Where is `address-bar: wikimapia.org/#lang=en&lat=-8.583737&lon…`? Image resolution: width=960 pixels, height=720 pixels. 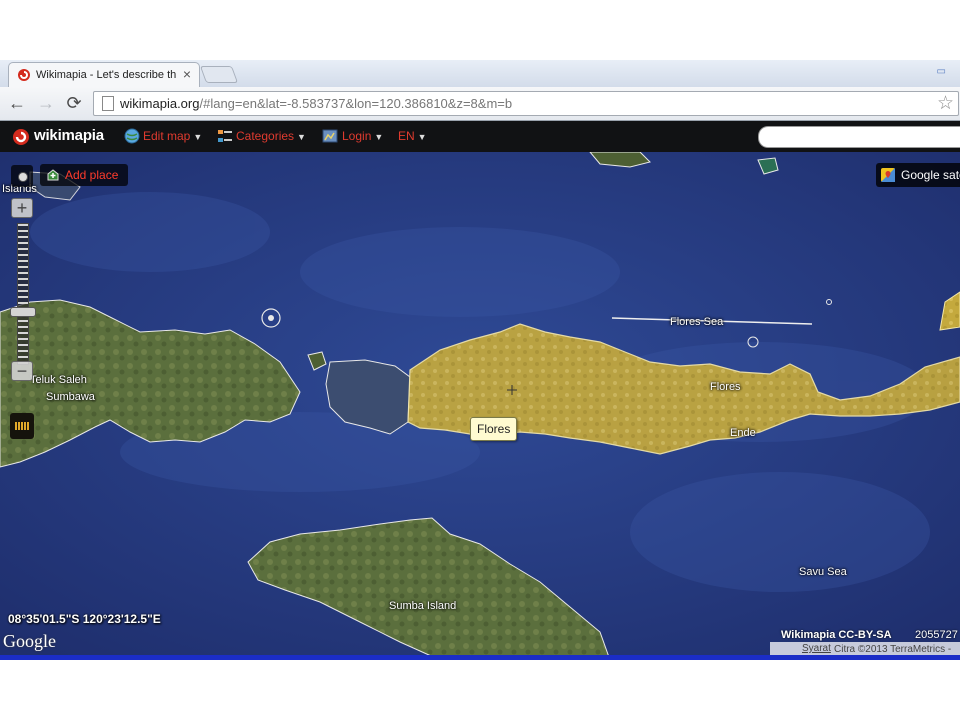
address-bar: wikimapia.org/#lang=en&lat=-8.583737&lon… is located at coordinates (526, 103).